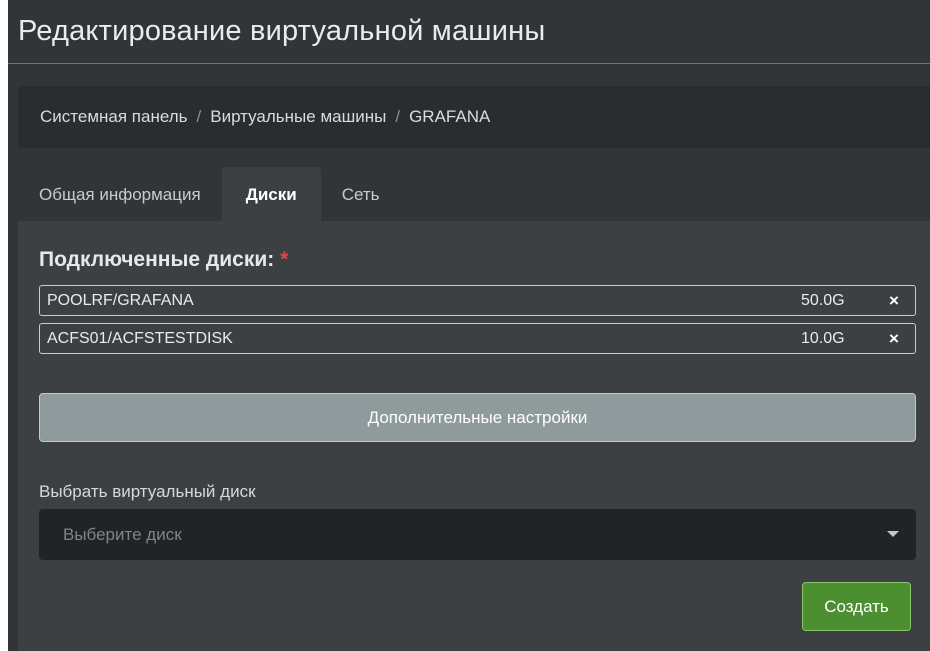 This screenshot has width=930, height=651. I want to click on create-button: Создать, so click(856, 606).